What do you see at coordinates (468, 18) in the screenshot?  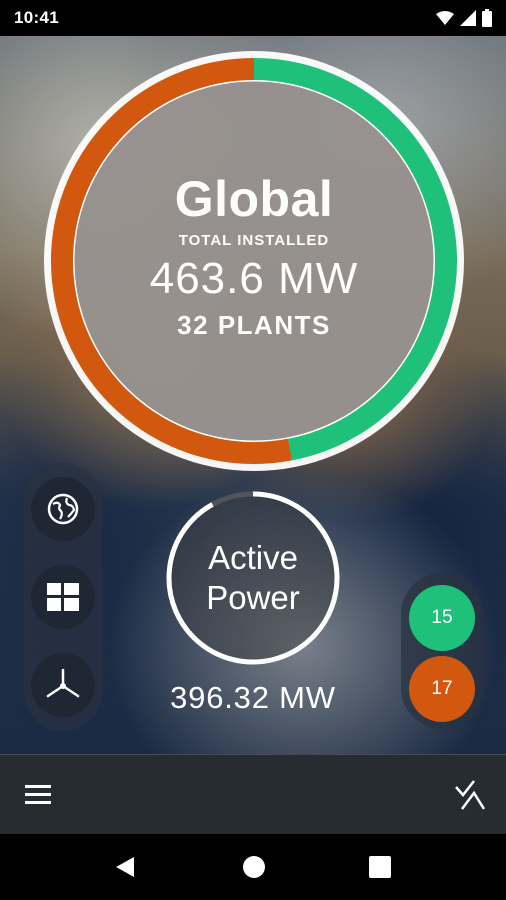 I see `signal-icon` at bounding box center [468, 18].